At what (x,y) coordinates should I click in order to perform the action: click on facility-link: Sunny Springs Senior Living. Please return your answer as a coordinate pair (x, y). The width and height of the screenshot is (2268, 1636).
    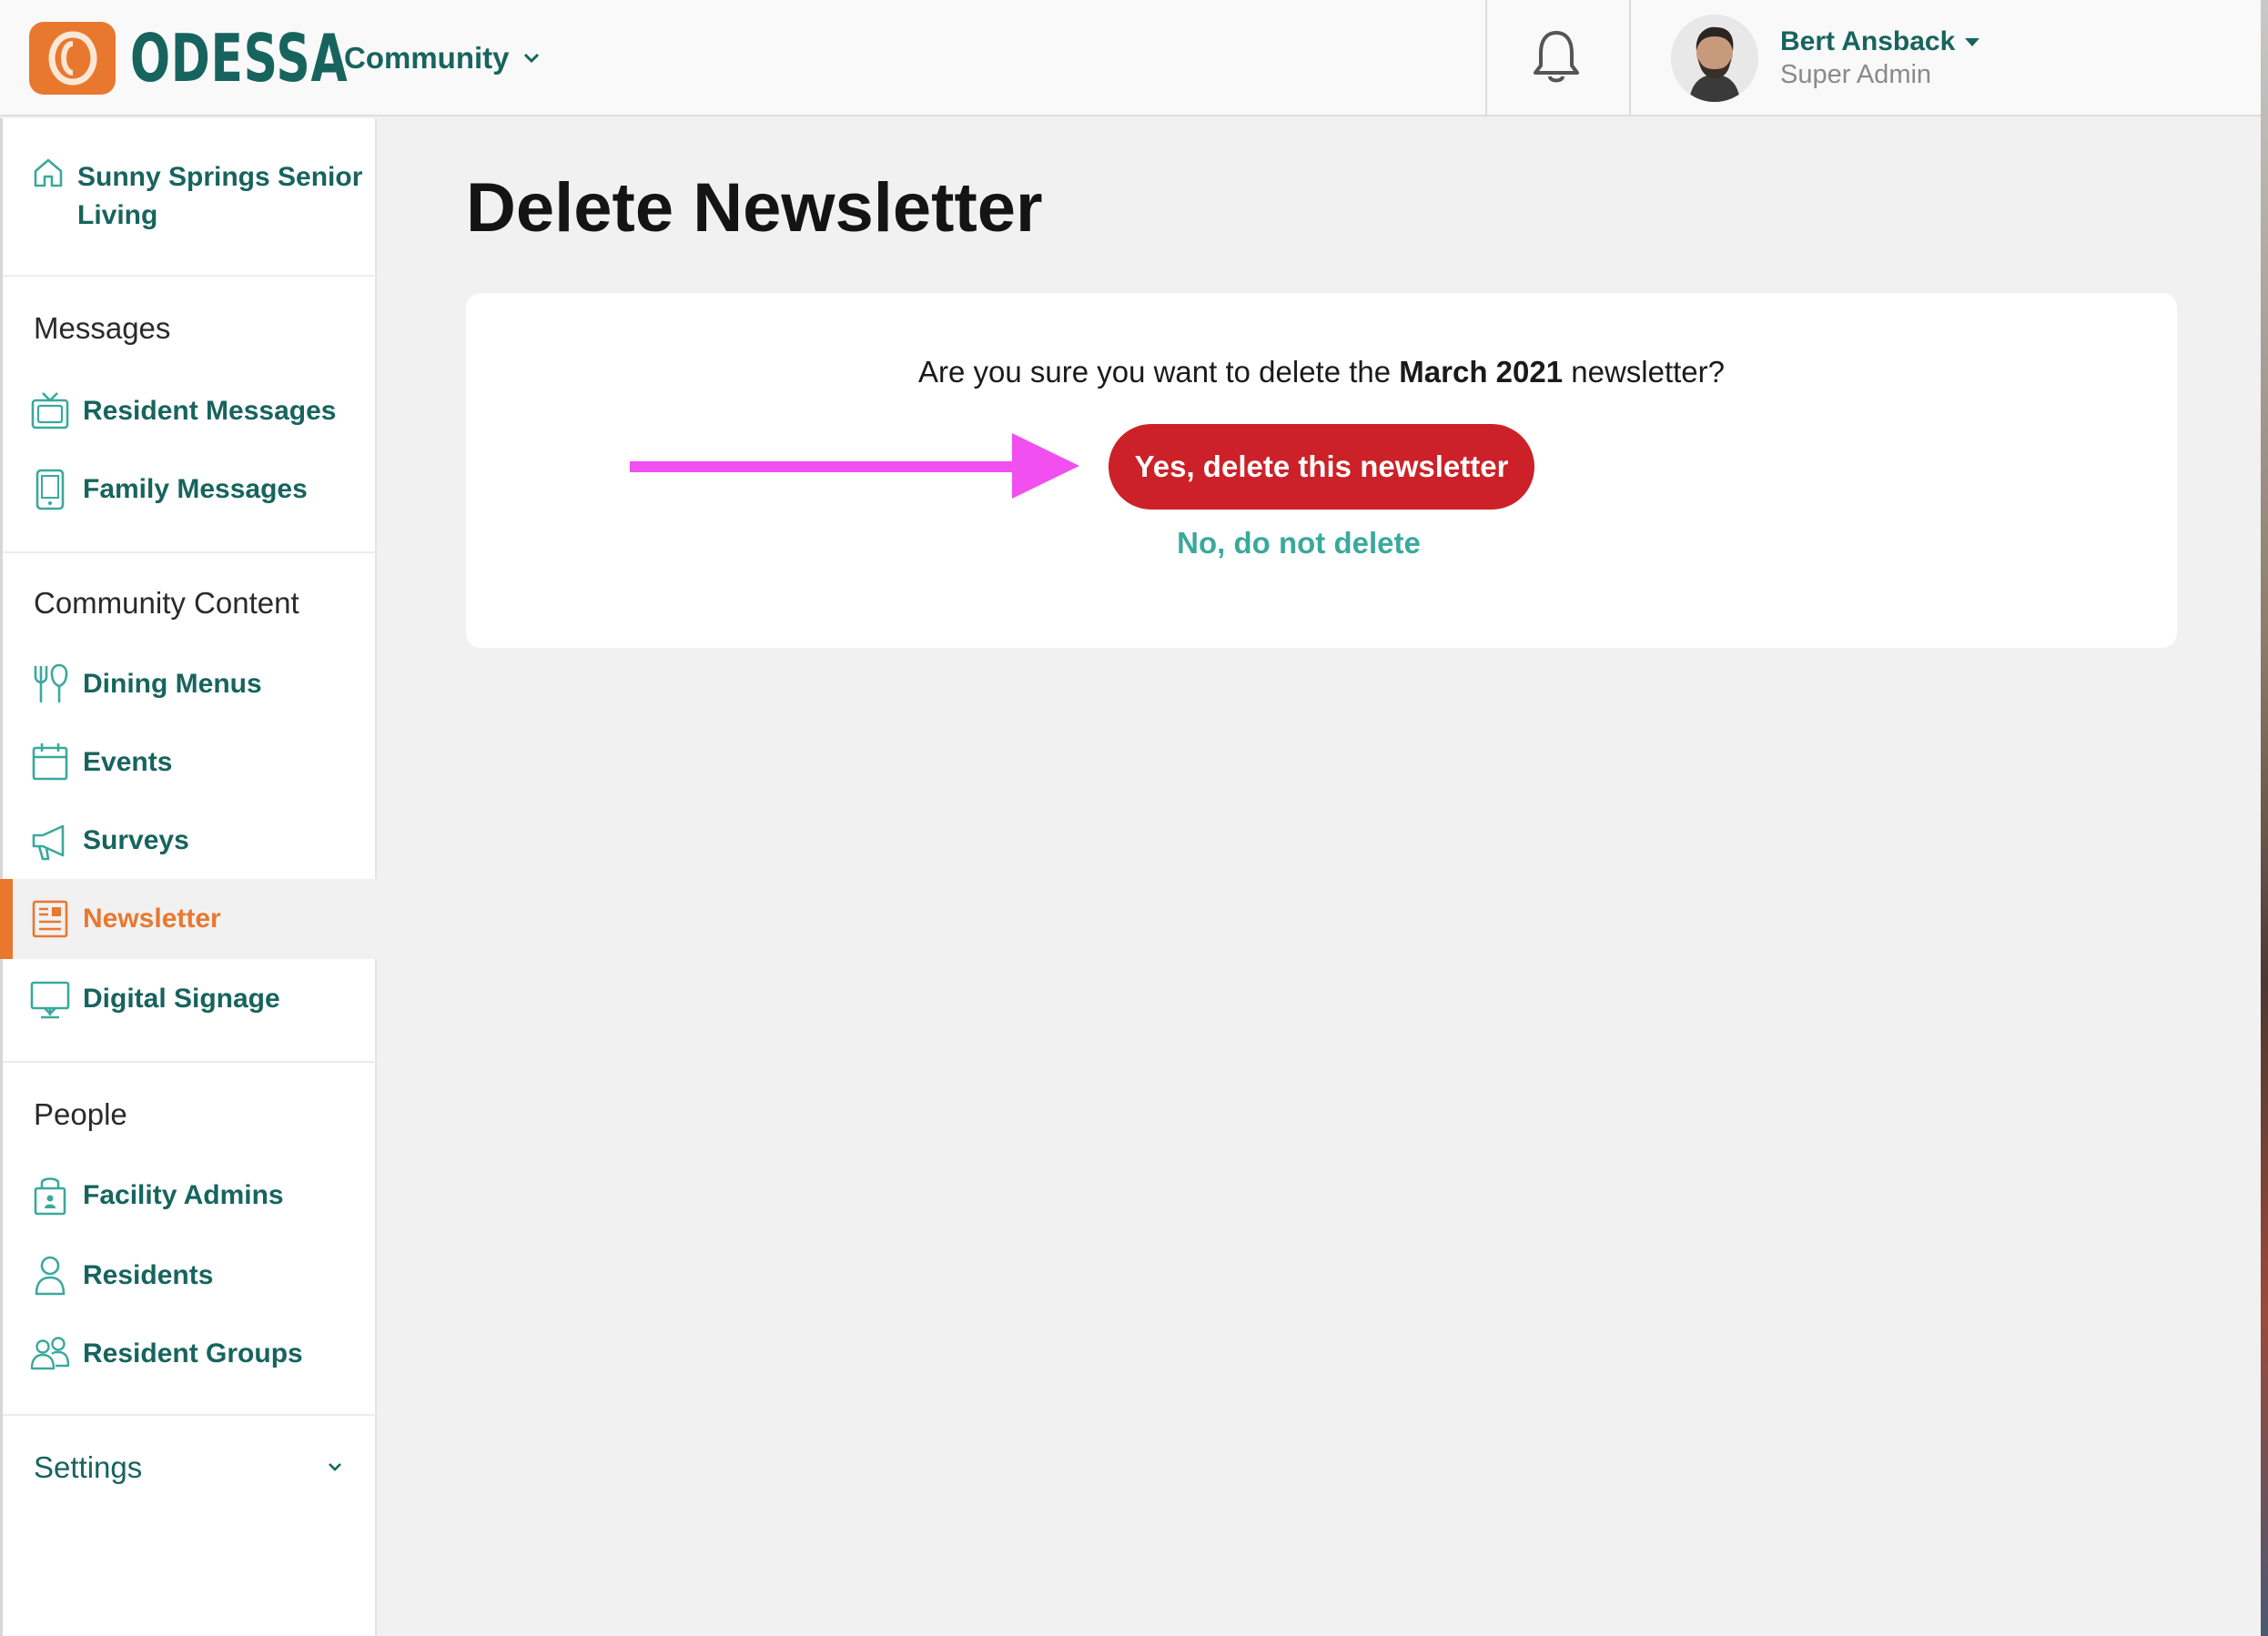
    Looking at the image, I should click on (190, 197).